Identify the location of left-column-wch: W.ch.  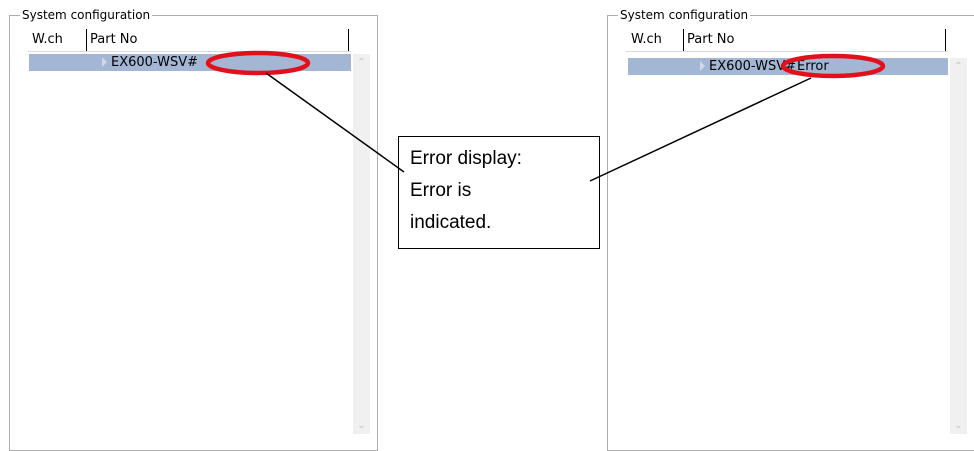
(47, 40).